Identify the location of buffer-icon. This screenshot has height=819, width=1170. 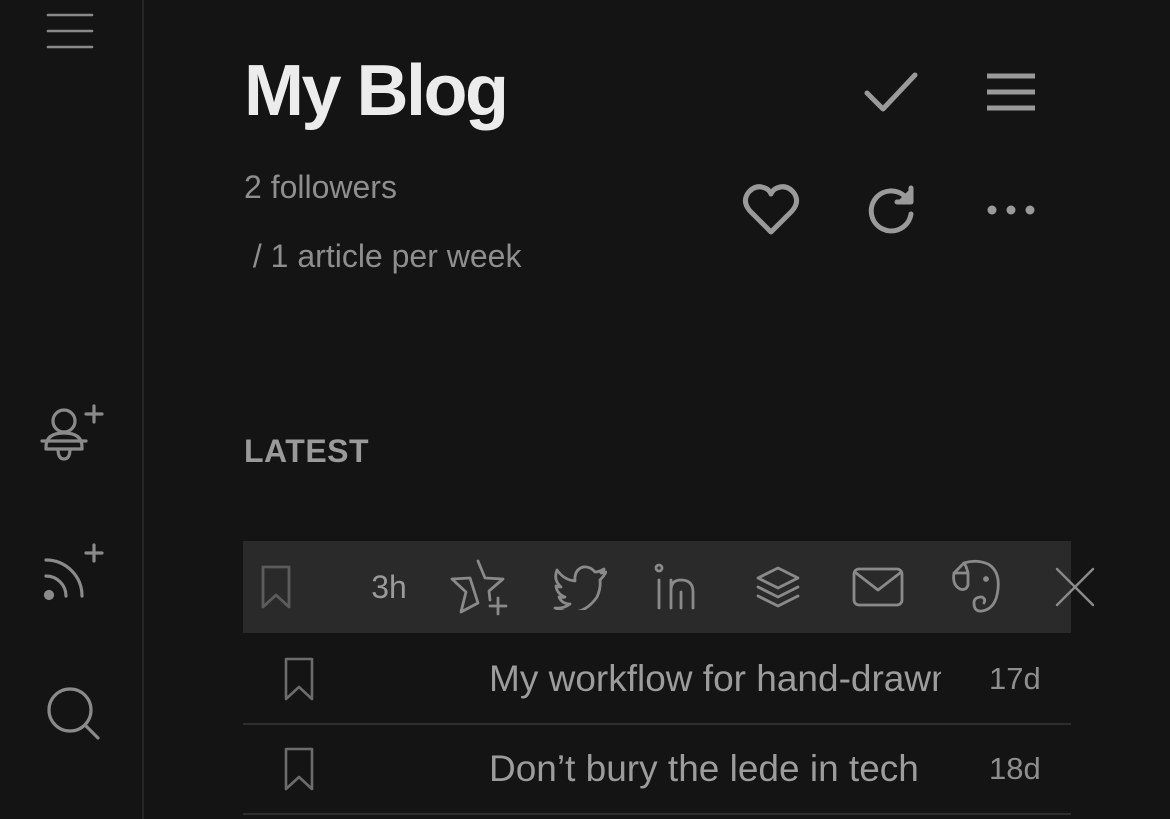
(778, 587).